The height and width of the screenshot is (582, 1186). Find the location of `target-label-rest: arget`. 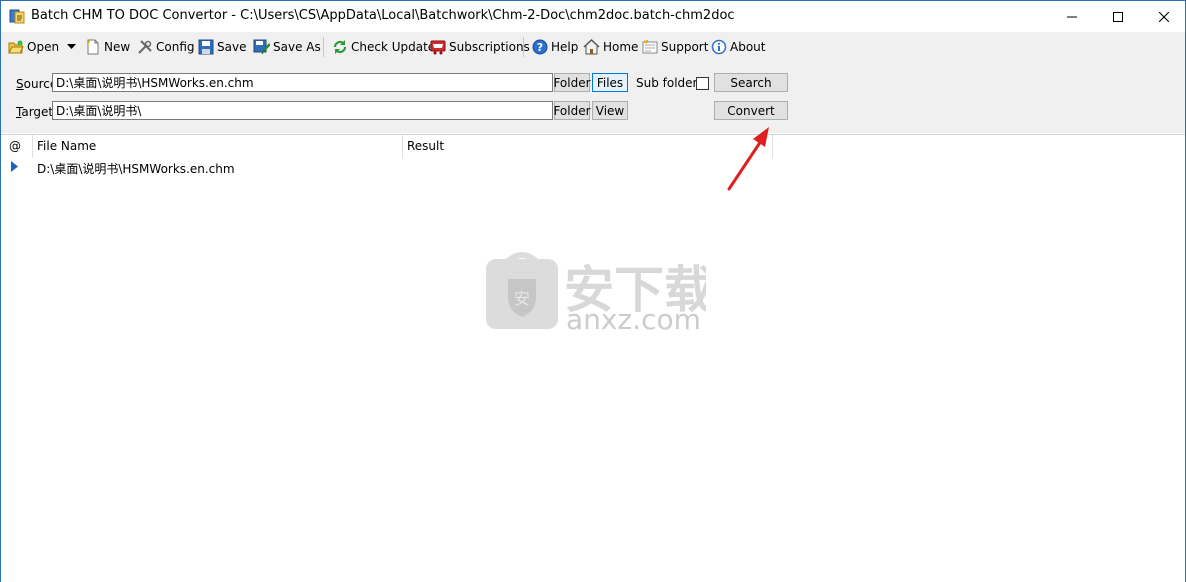

target-label-rest: arget is located at coordinates (37, 112).